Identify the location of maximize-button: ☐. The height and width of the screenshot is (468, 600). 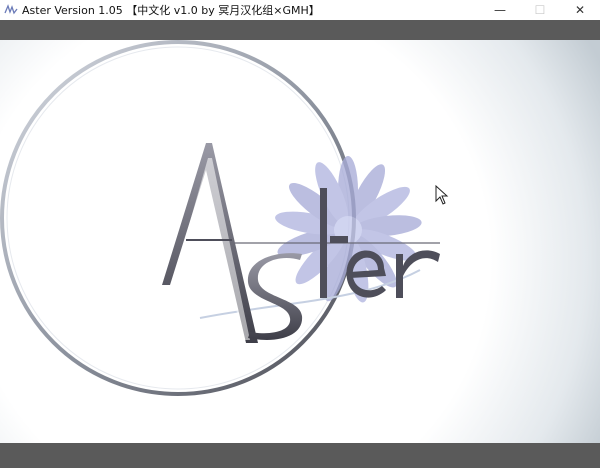
(540, 10).